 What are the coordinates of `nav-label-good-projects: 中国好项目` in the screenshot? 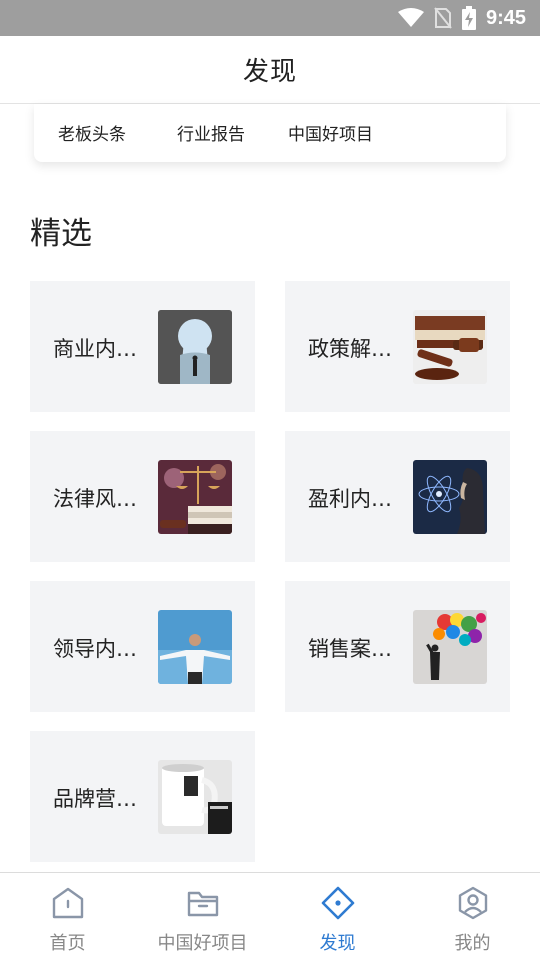 It's located at (202, 943).